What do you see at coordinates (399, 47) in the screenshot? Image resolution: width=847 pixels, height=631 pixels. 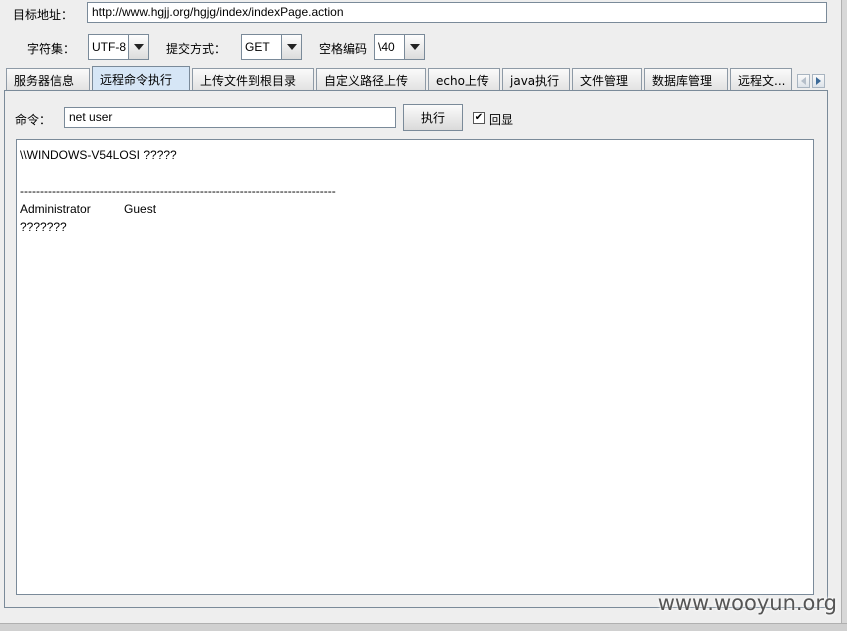 I see `space-encoding-select: \40` at bounding box center [399, 47].